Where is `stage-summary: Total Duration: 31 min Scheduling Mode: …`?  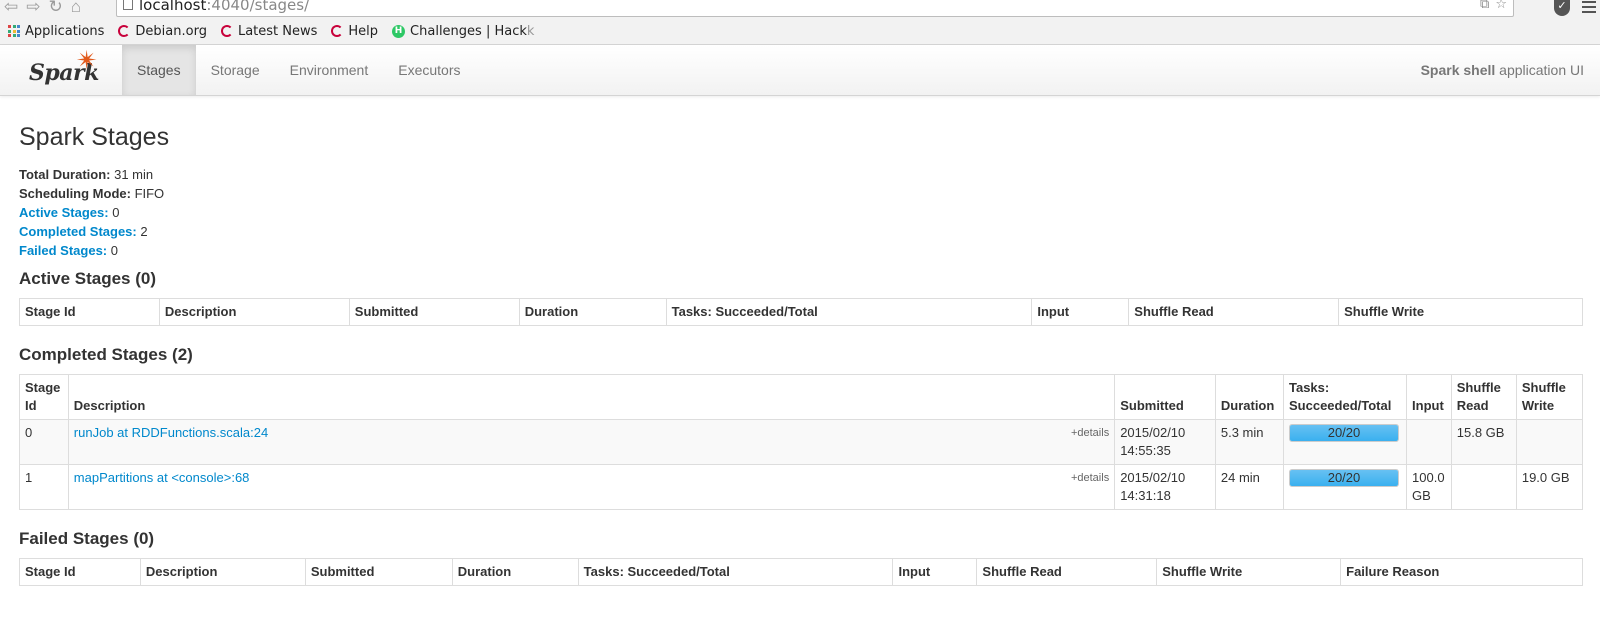
stage-summary: Total Duration: 31 min Scheduling Mode: … is located at coordinates (801, 212).